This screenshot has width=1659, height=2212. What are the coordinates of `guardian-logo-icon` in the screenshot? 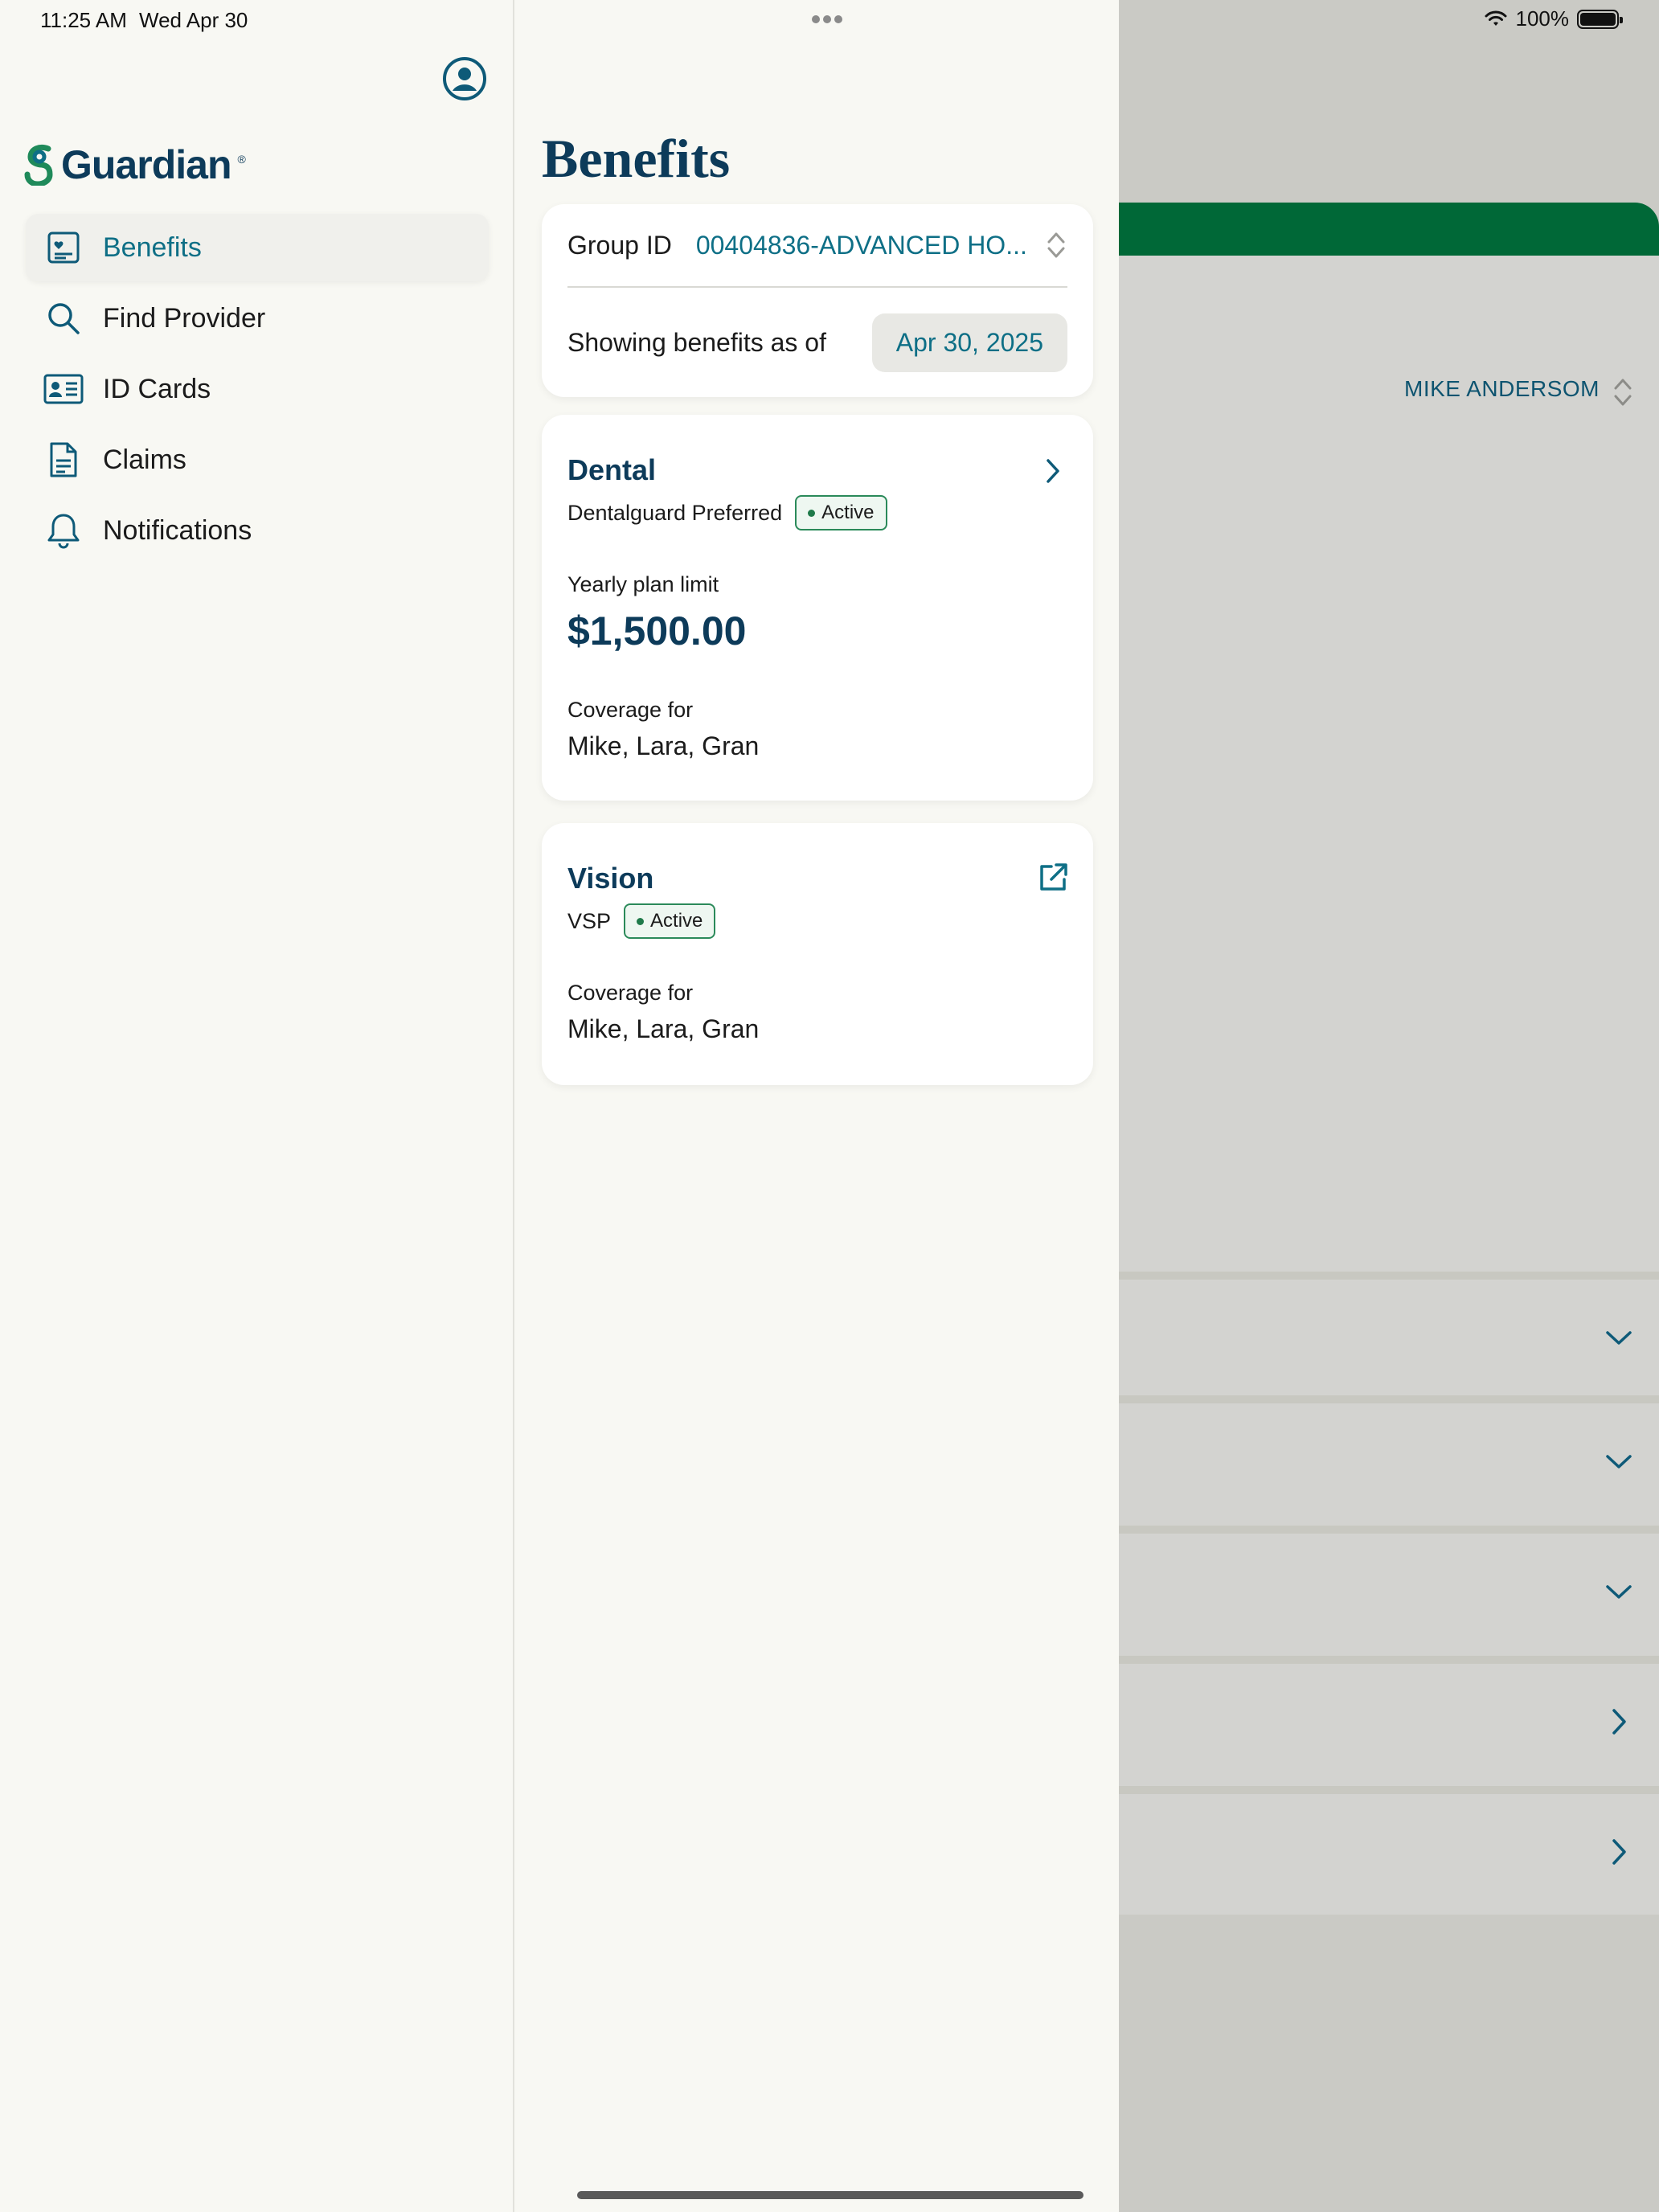 It's located at (38, 165).